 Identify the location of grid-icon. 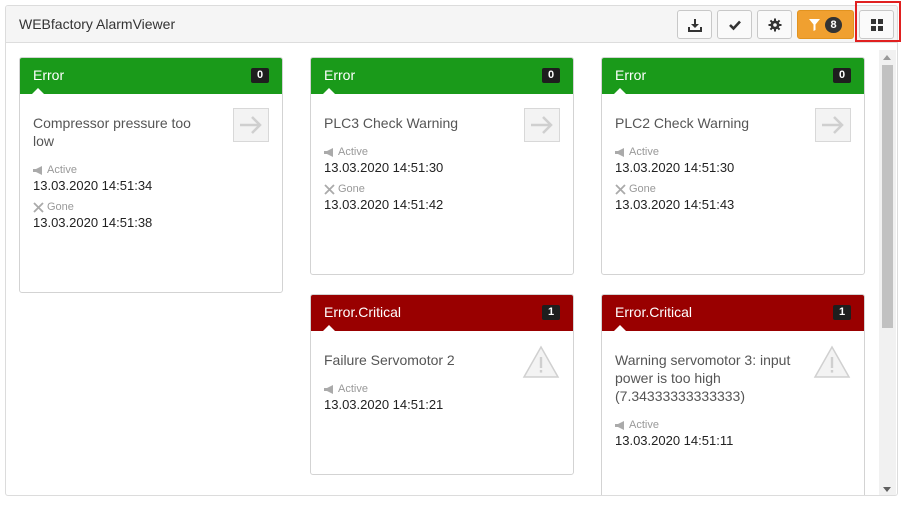
(876, 24).